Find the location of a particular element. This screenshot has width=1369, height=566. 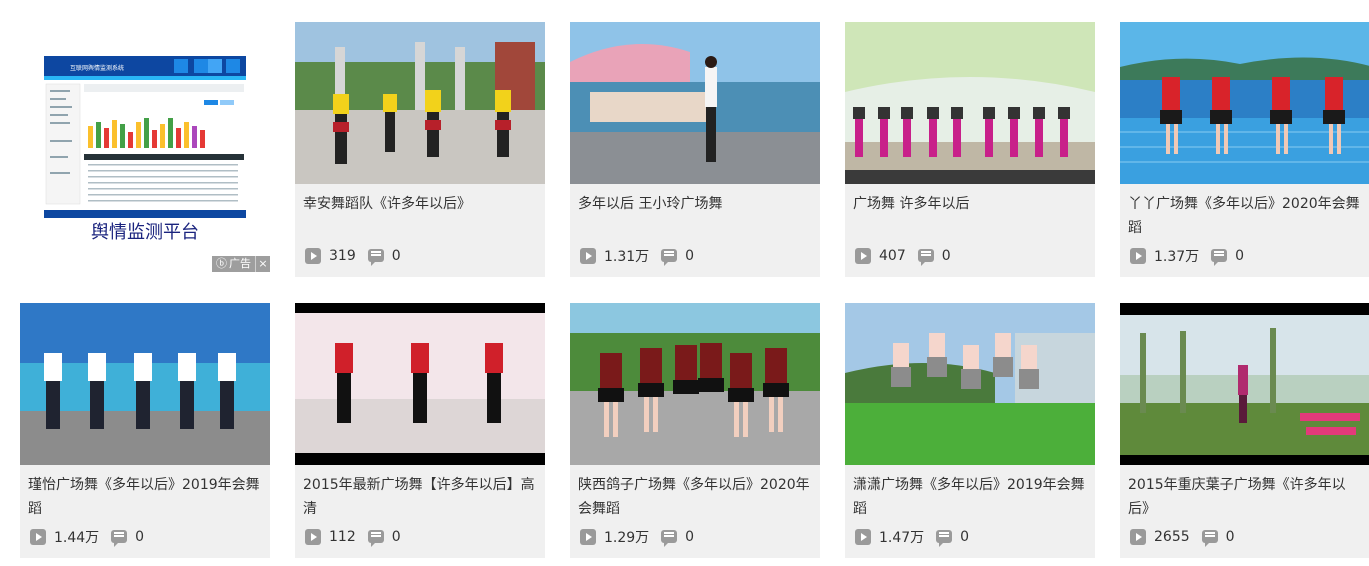

video-card: 陕西鸽子广场舞《多年以后》2020年会舞蹈 1.29万 0 is located at coordinates (695, 430).